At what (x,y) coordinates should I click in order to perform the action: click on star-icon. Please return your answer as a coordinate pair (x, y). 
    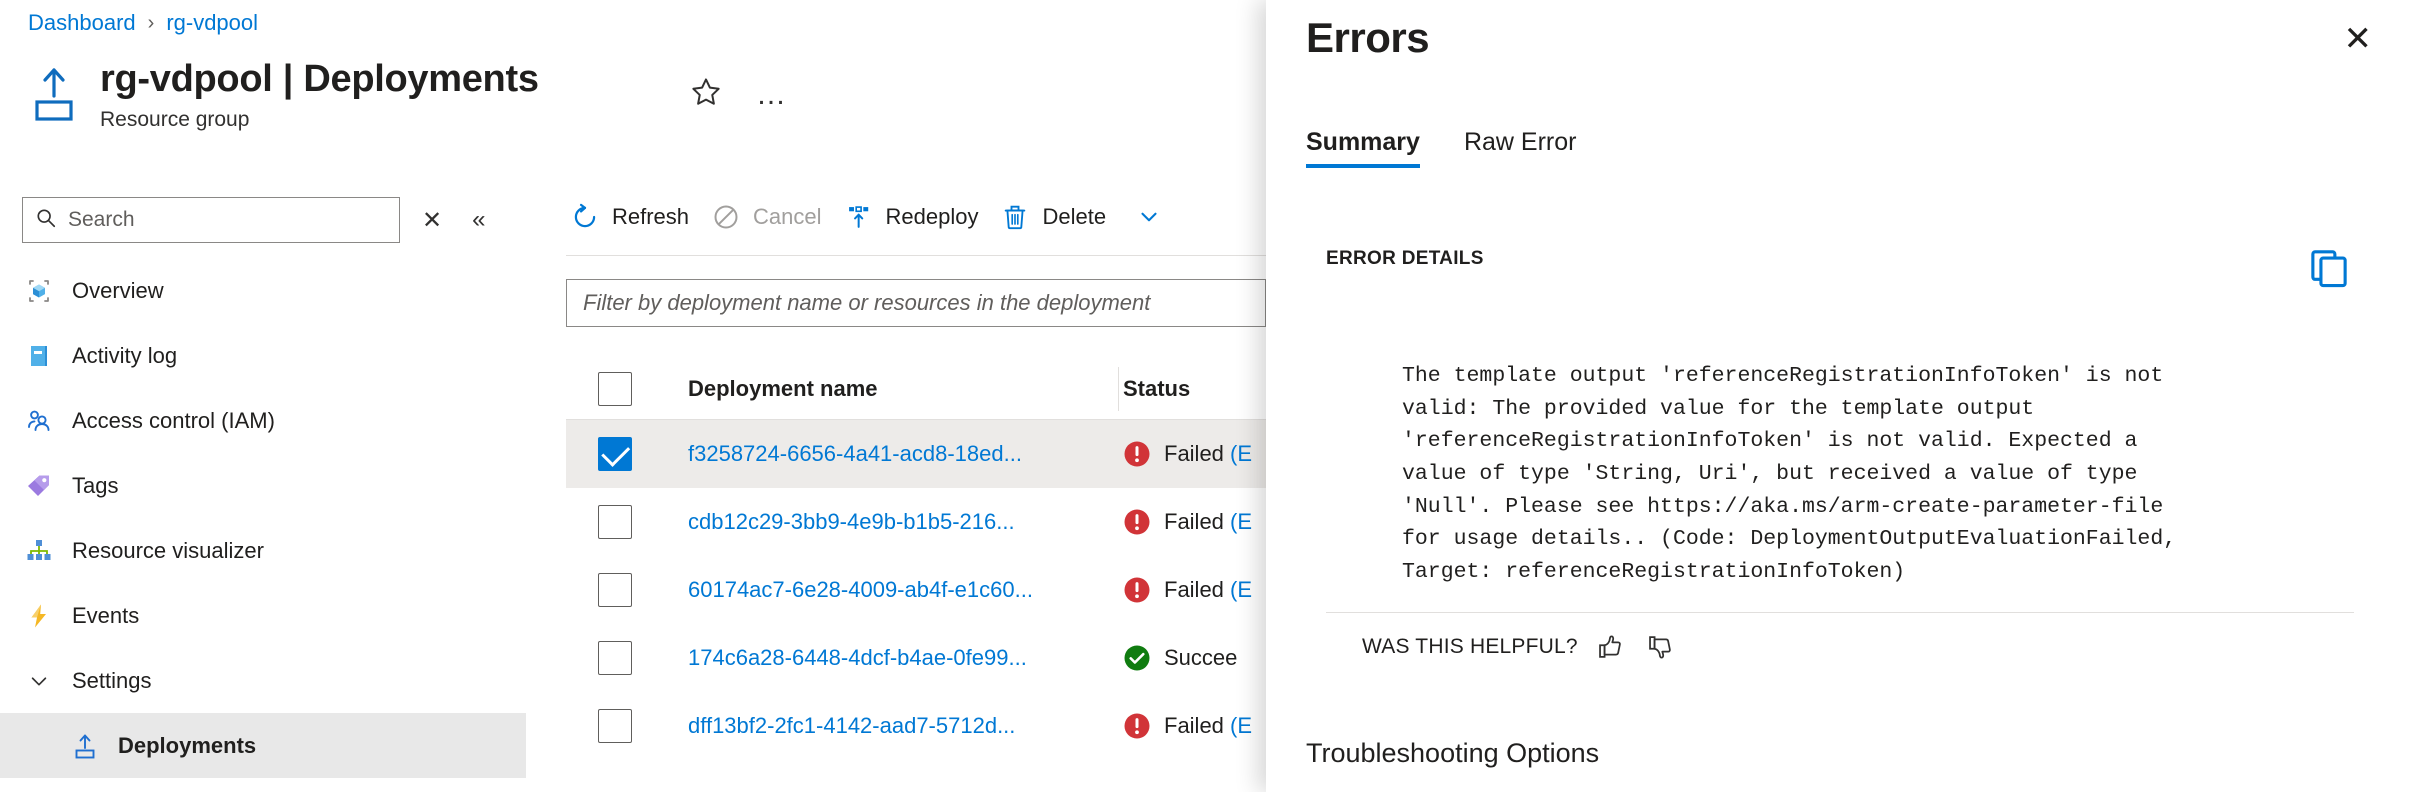
    Looking at the image, I should click on (706, 94).